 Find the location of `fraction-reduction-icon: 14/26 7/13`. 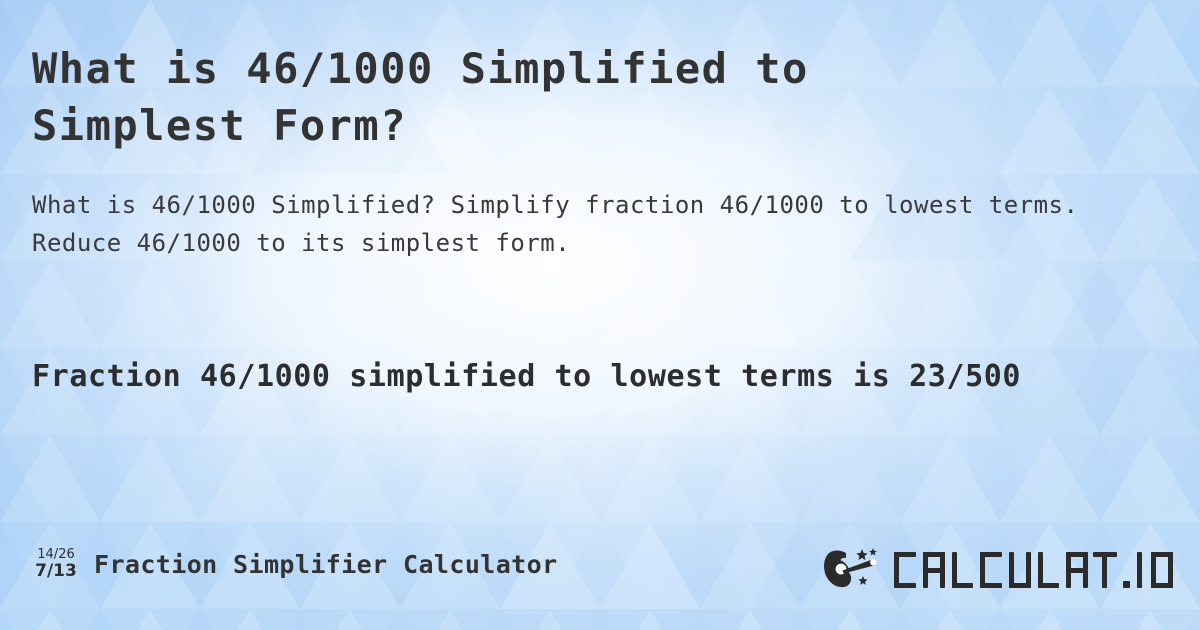

fraction-reduction-icon: 14/26 7/13 is located at coordinates (56, 564).